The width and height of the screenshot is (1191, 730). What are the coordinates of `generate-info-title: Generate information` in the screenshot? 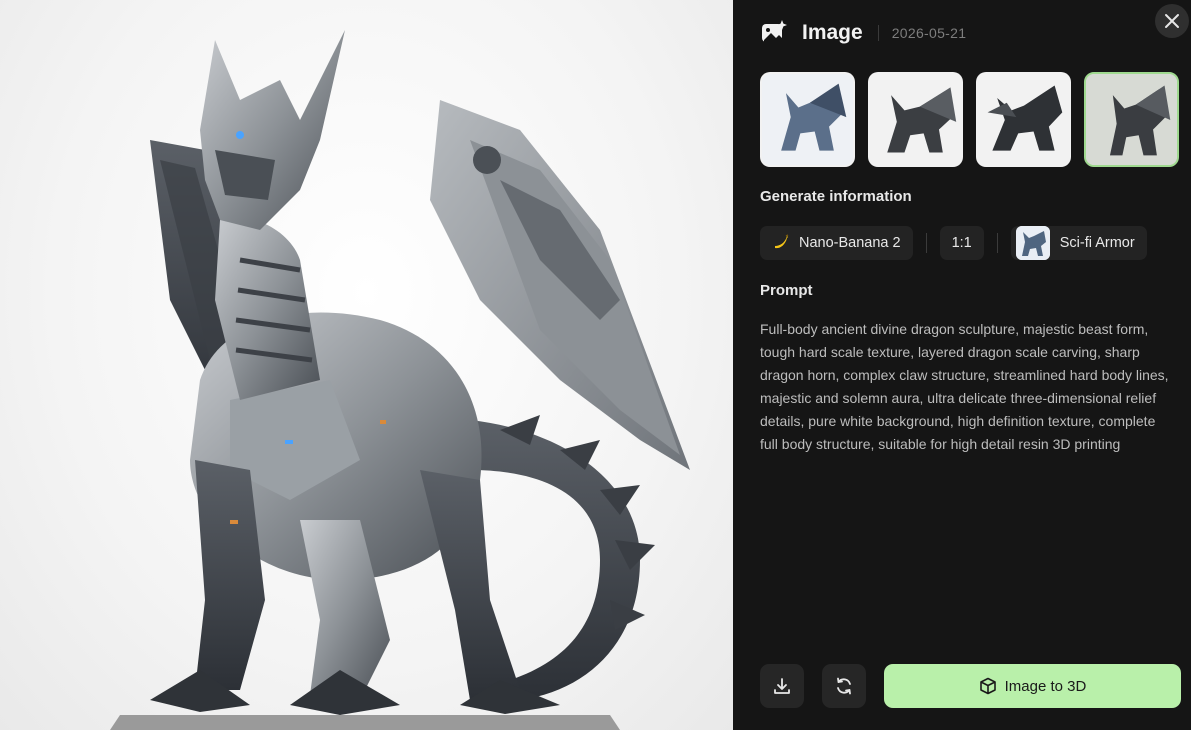 It's located at (836, 196).